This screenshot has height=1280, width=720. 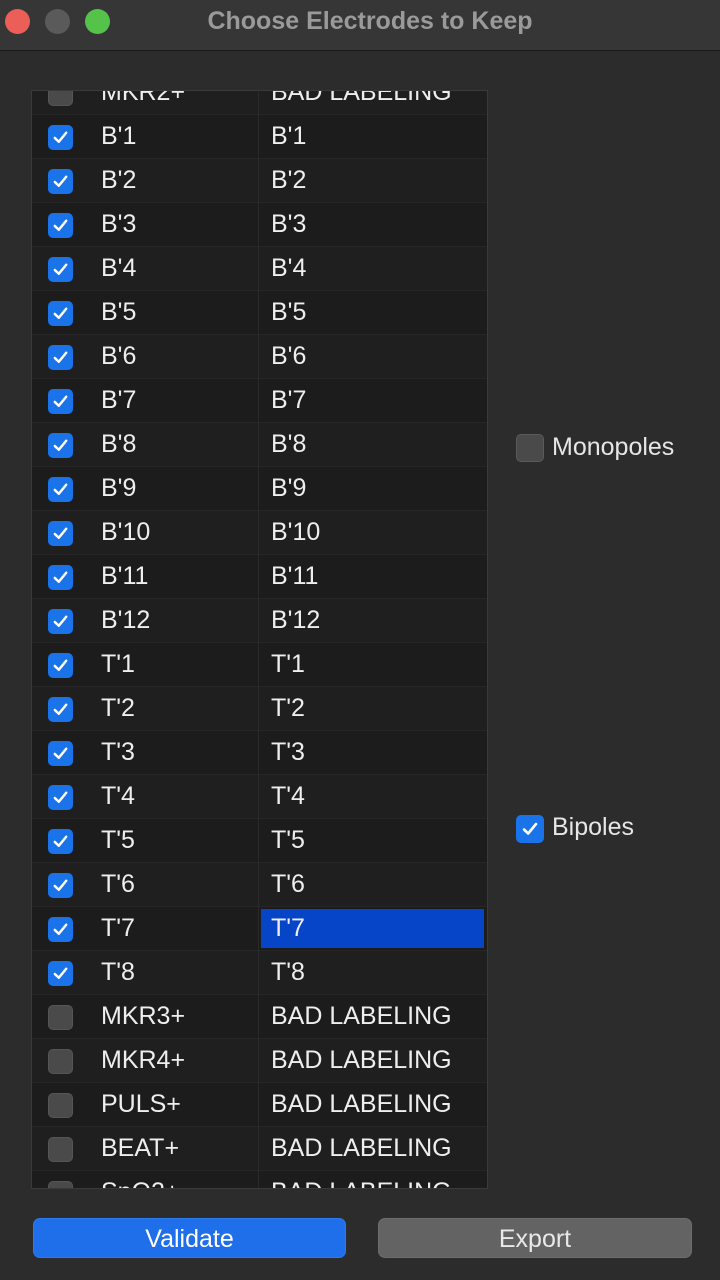 I want to click on electrode-label: B'10, so click(x=372, y=532).